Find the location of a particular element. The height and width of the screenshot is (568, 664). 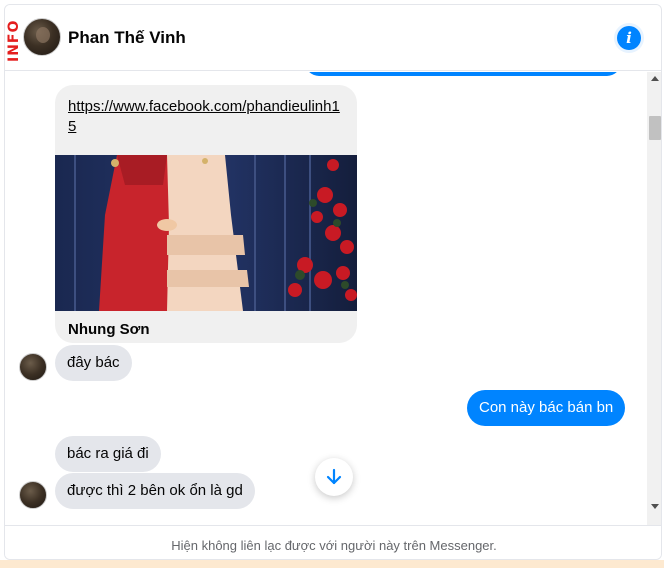

vertical-scrollbar is located at coordinates (654, 298).